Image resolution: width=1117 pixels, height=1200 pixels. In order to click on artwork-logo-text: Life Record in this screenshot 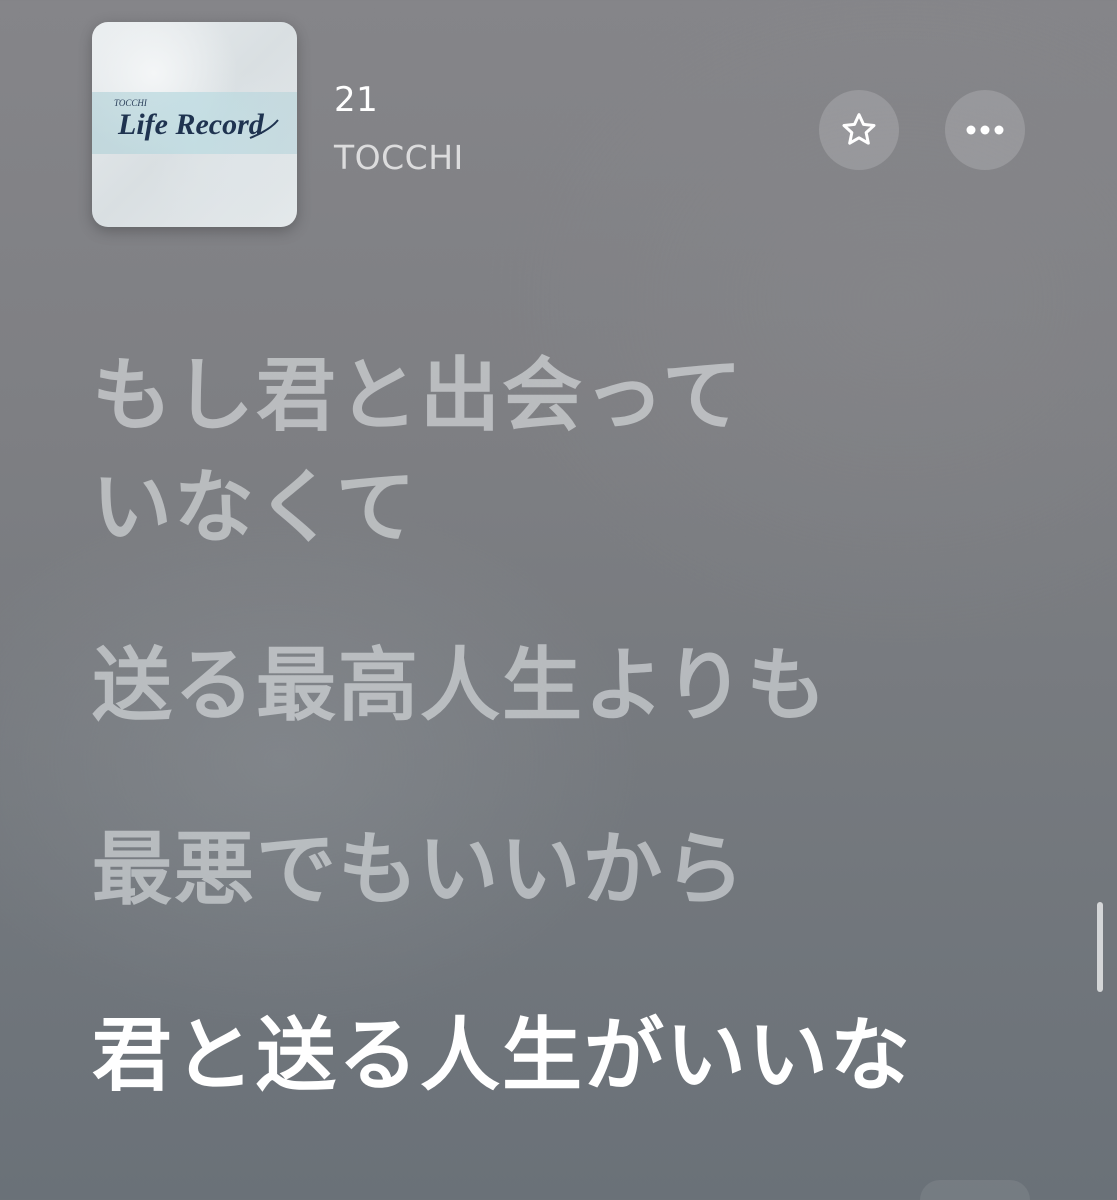, I will do `click(191, 124)`.